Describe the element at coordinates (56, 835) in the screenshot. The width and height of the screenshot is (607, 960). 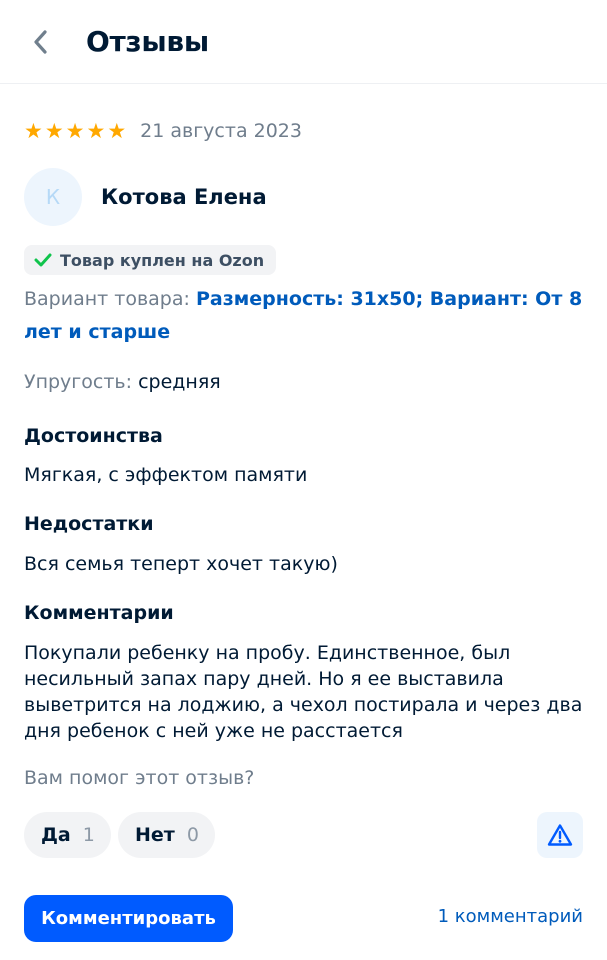
I see `vote-yes-label: Да` at that location.